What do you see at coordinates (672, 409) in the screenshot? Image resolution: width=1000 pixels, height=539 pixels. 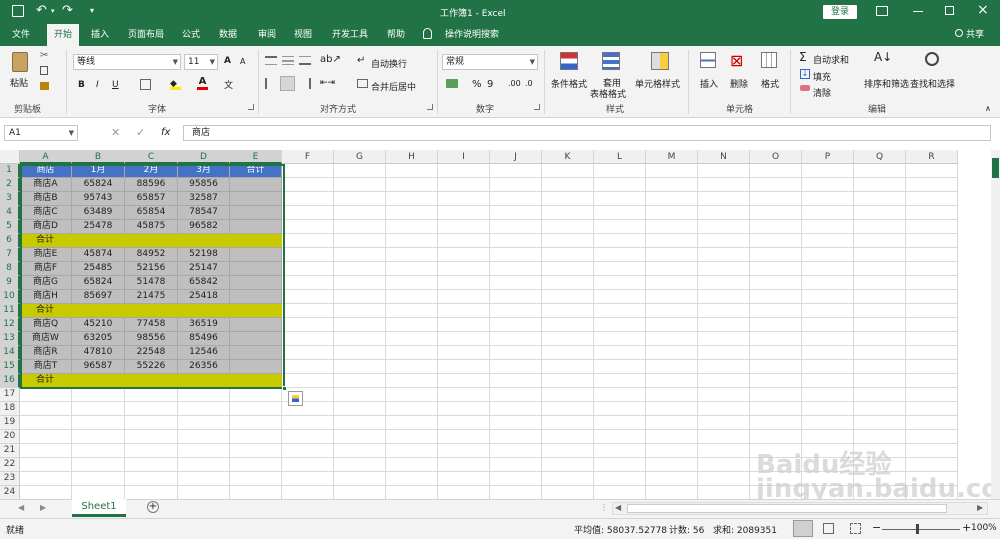 I see `cell-M18` at bounding box center [672, 409].